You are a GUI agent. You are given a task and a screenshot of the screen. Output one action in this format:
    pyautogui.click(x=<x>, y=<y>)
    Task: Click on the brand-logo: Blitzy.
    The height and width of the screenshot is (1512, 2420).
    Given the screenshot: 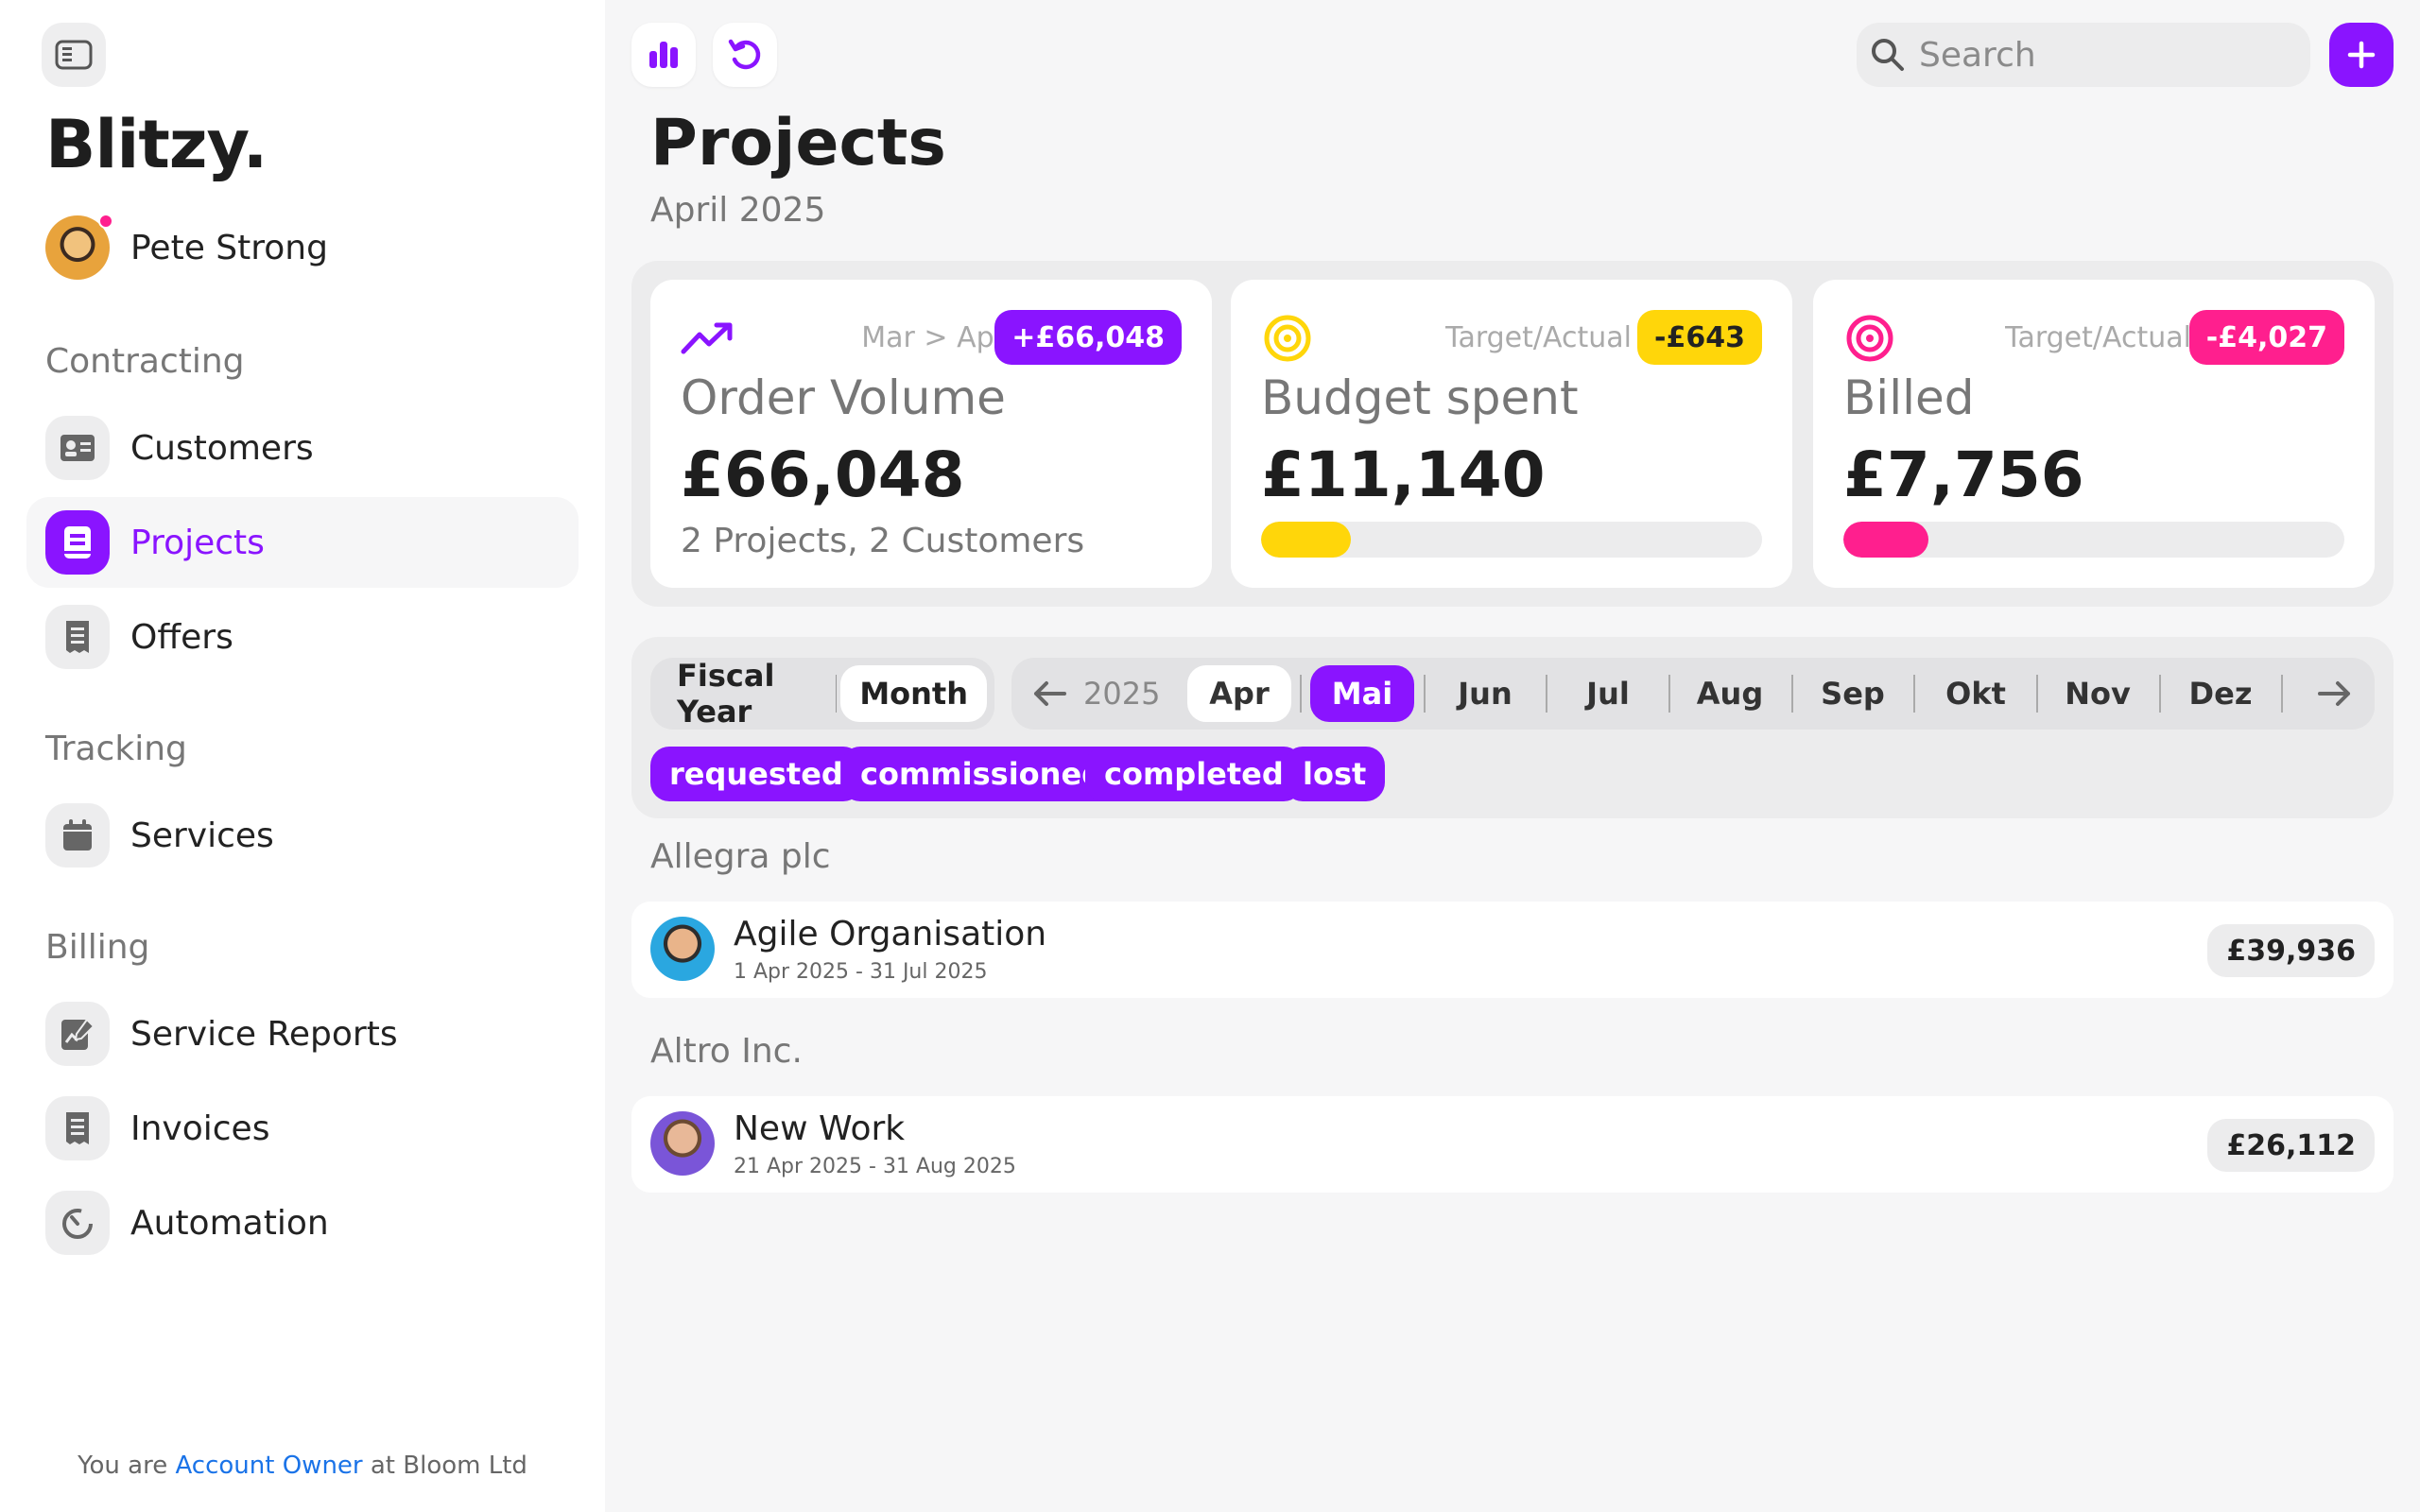 What is the action you would take?
    pyautogui.click(x=156, y=144)
    